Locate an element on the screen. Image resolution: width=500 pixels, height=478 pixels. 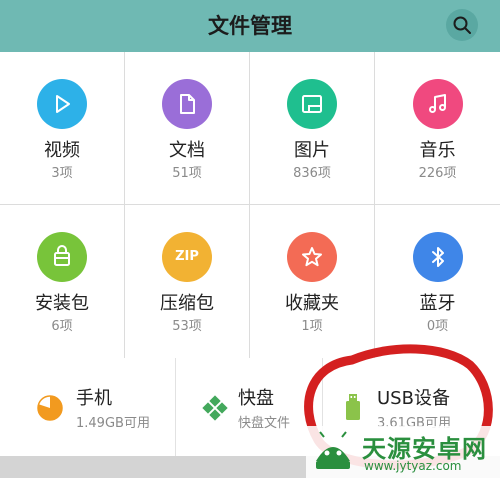
storage-name: USB设备 is located at coordinates (413, 398).